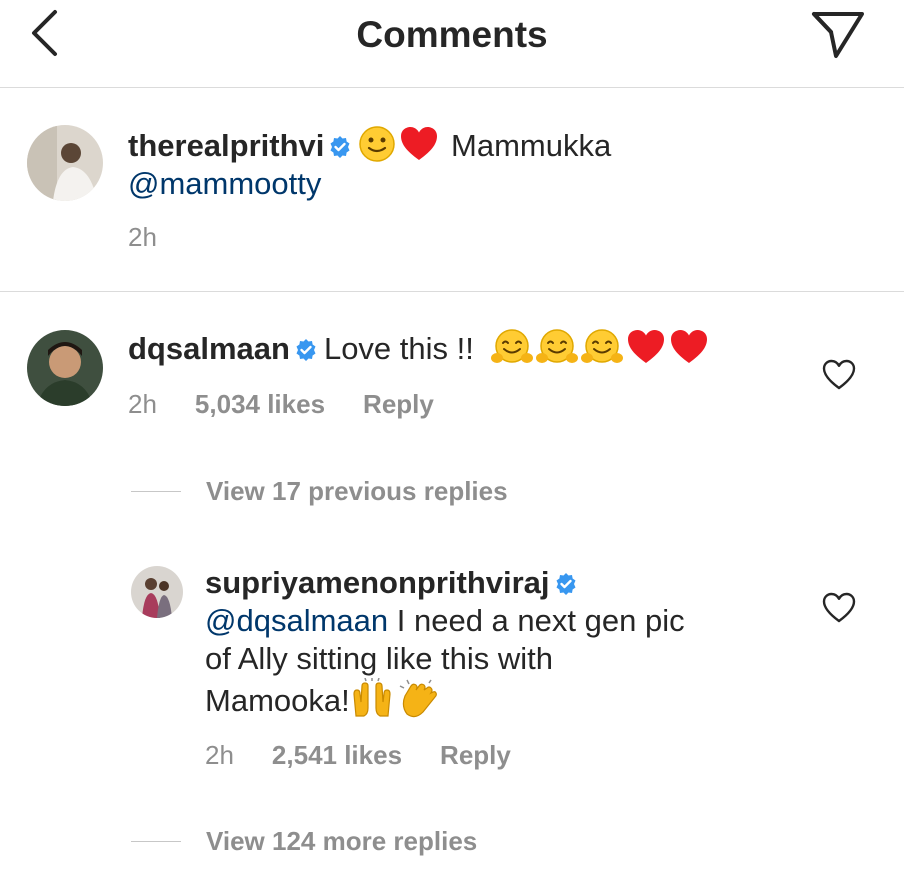  What do you see at coordinates (372, 697) in the screenshot?
I see `raising-hands-emoji-icon` at bounding box center [372, 697].